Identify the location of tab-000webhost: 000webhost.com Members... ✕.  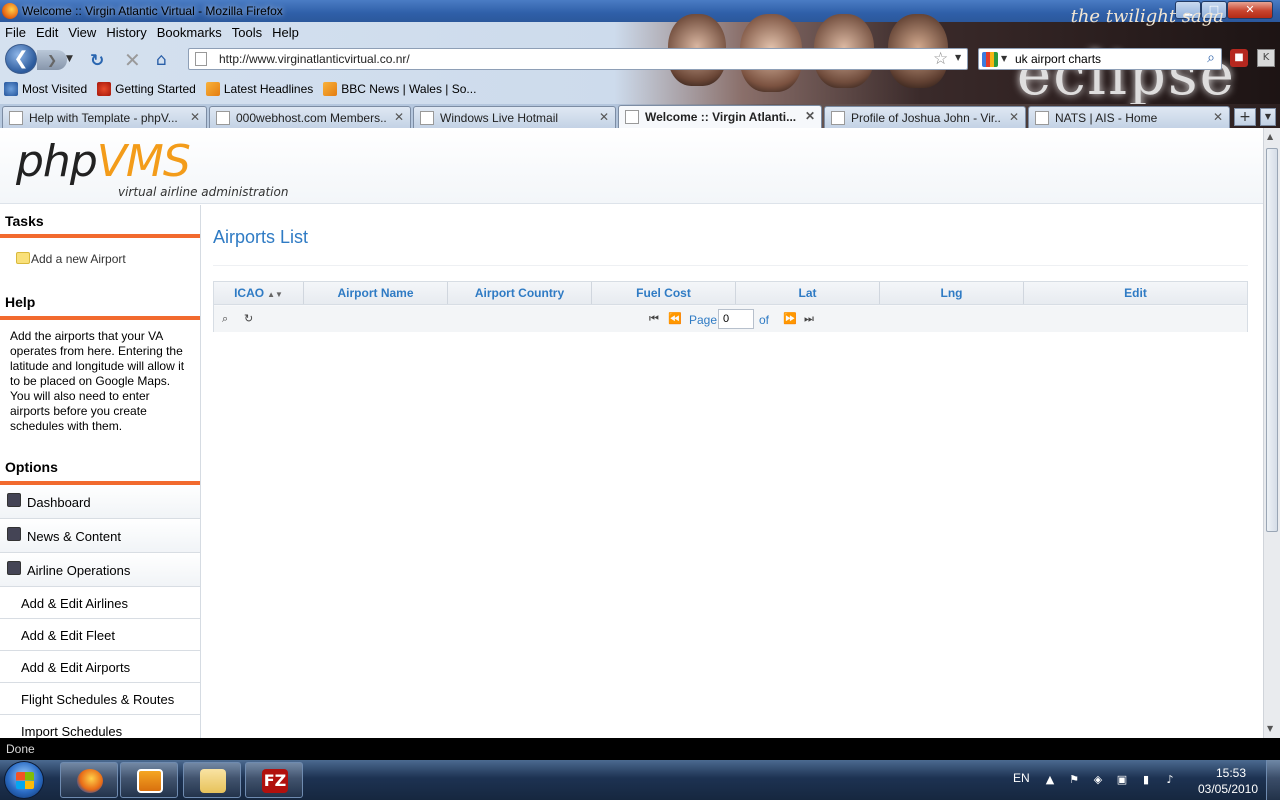
(310, 117).